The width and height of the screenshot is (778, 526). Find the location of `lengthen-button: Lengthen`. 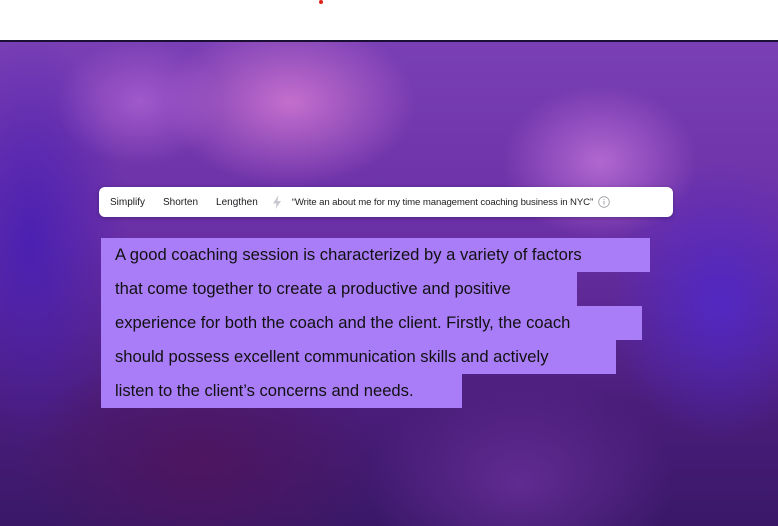

lengthen-button: Lengthen is located at coordinates (237, 202).